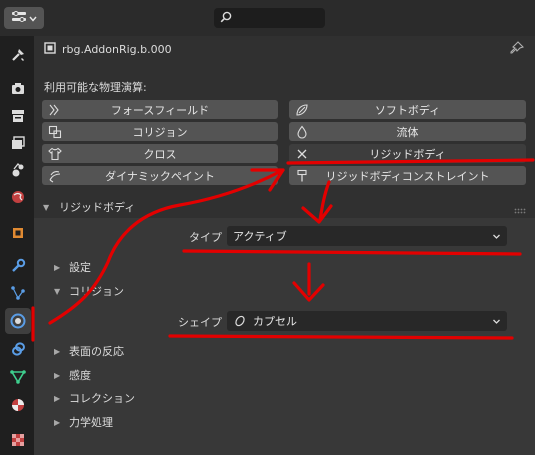 This screenshot has width=535, height=455. Describe the element at coordinates (97, 207) in the screenshot. I see `panel-title: リジッドボディ` at that location.